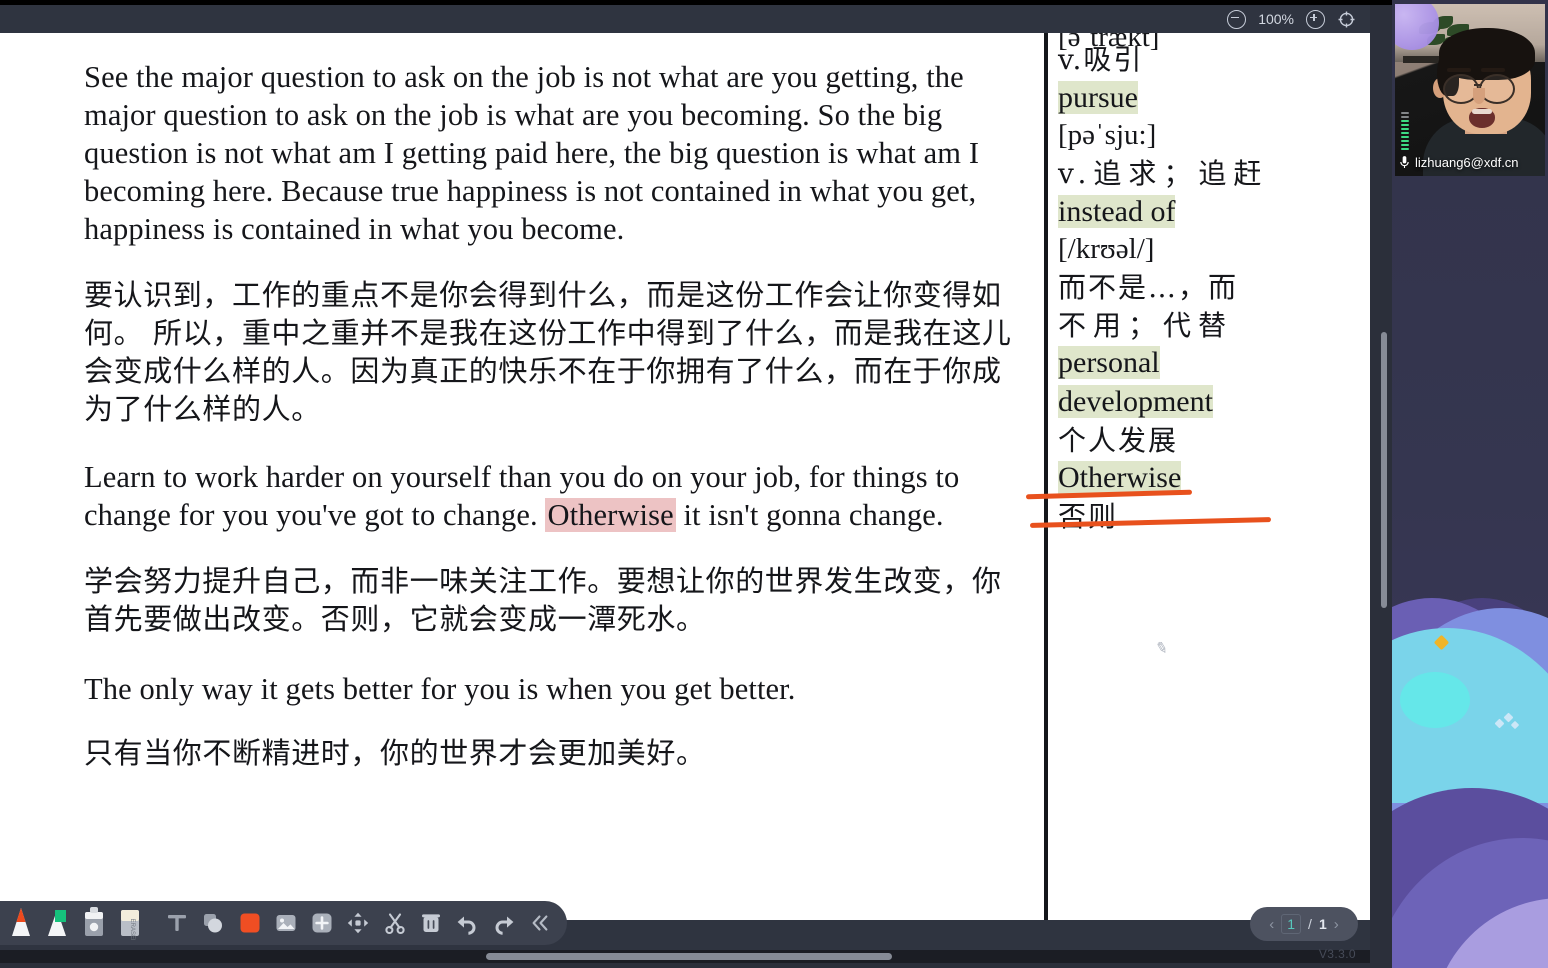 The height and width of the screenshot is (968, 1548). I want to click on redo-icon, so click(504, 925).